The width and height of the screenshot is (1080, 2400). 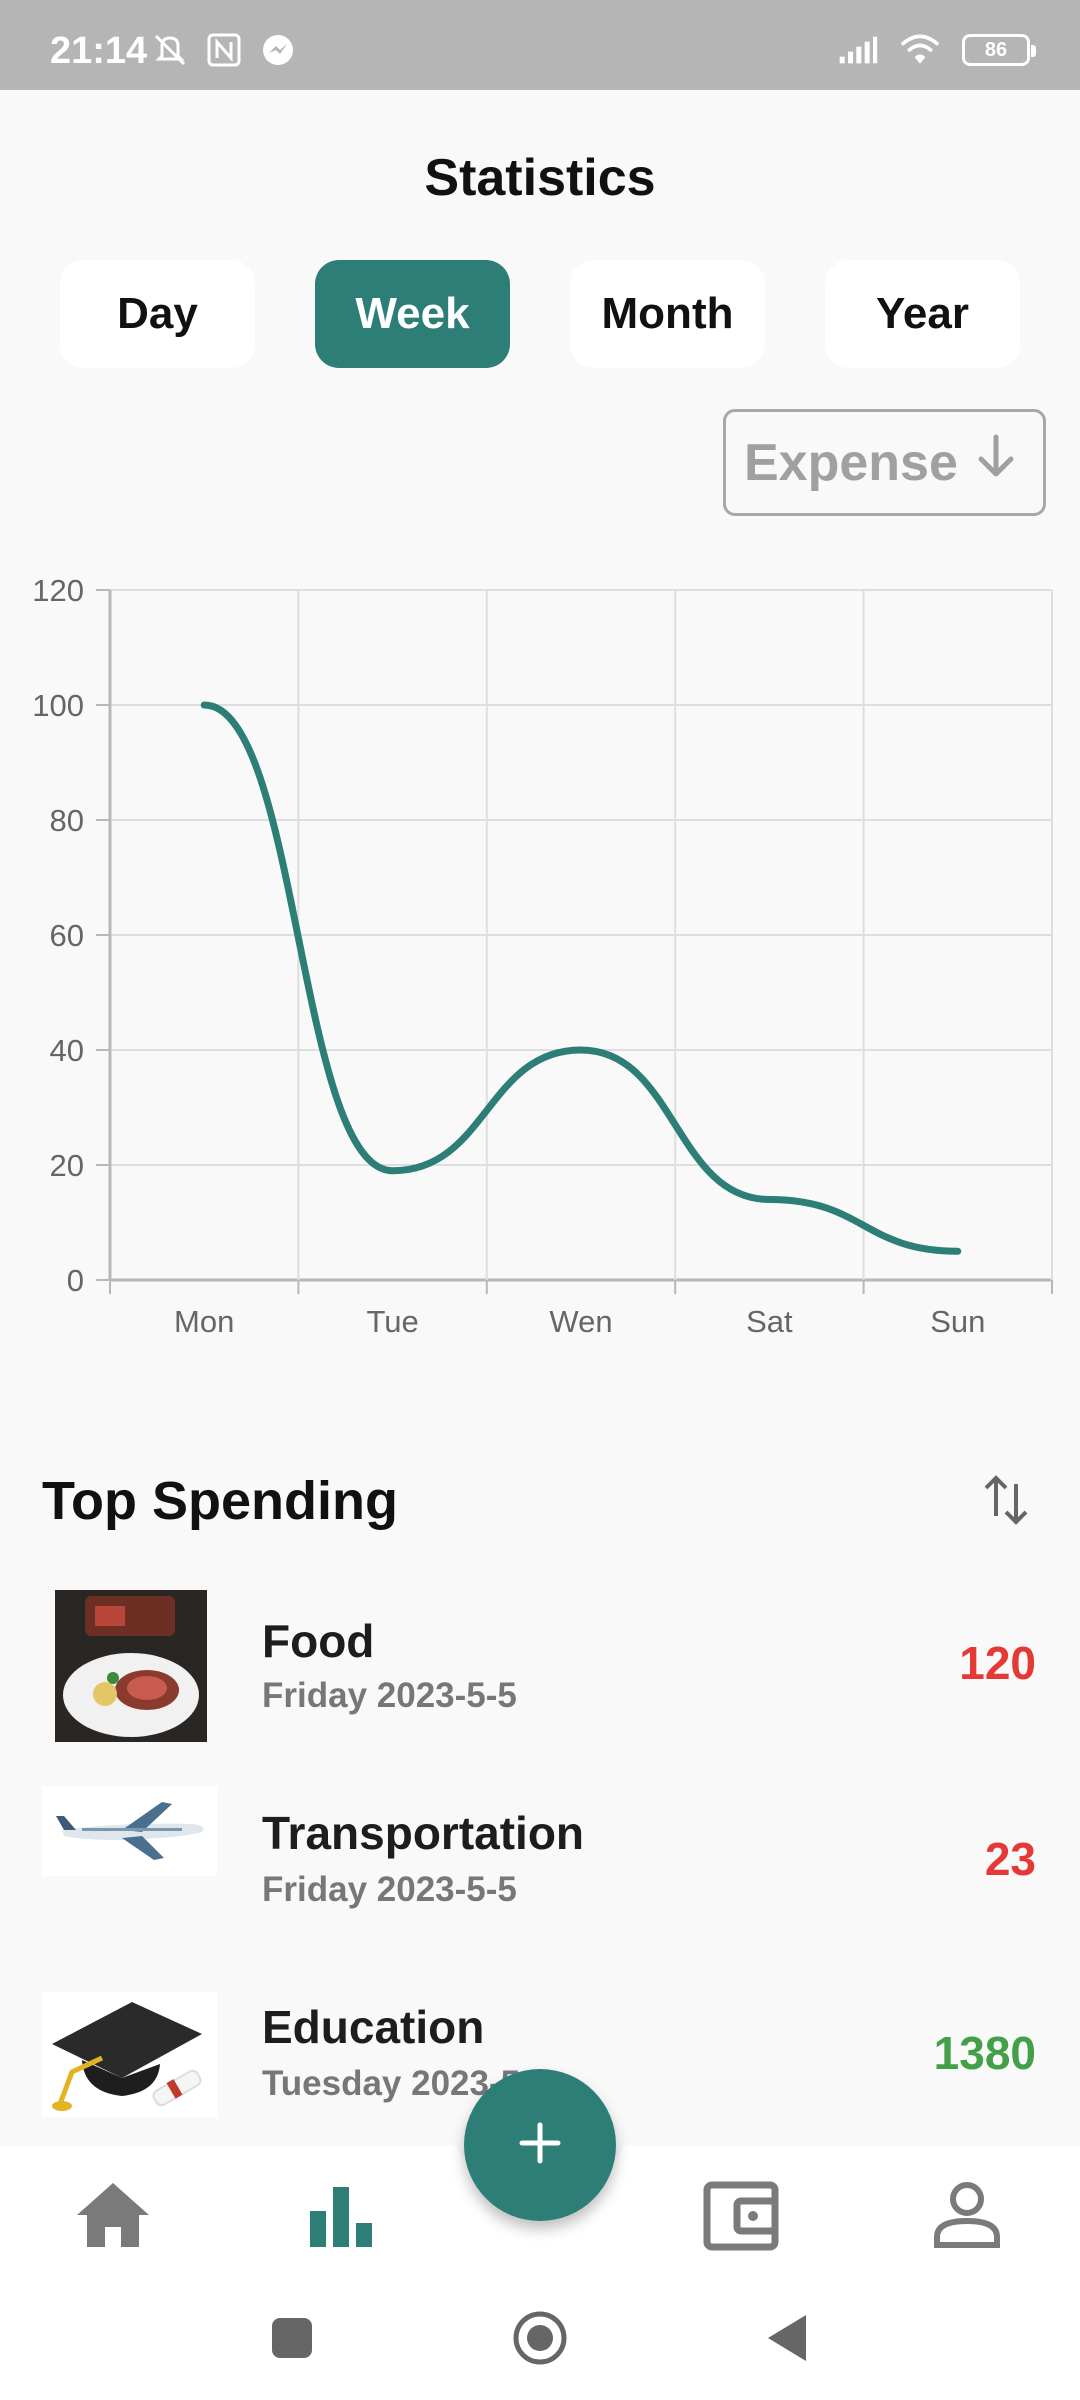 What do you see at coordinates (967, 2215) in the screenshot?
I see `profile-icon` at bounding box center [967, 2215].